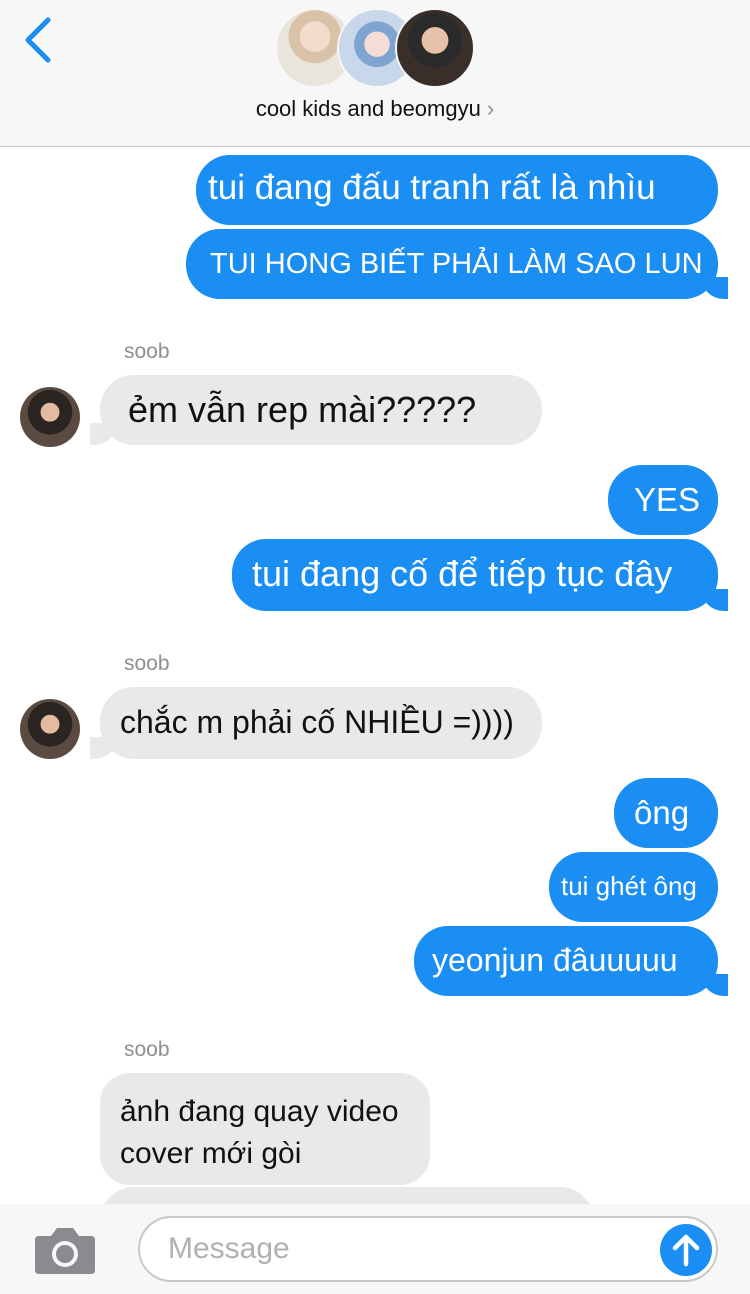  What do you see at coordinates (347, 1195) in the screenshot?
I see `incoming-message-partial` at bounding box center [347, 1195].